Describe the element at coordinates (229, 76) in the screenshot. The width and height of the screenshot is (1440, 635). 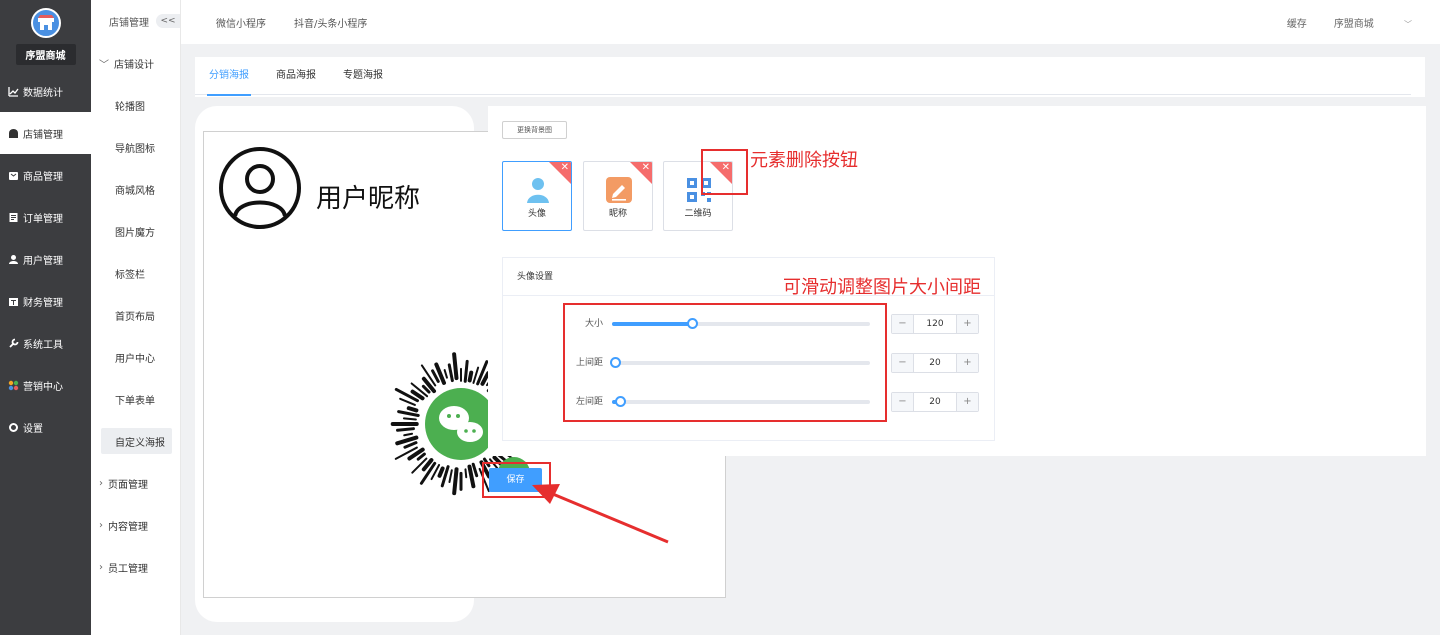
I see `tab-distribution-poster: 分销海报` at that location.